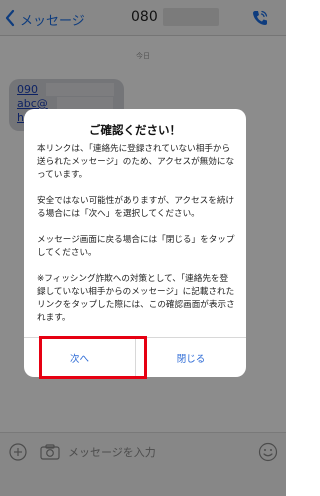 Image resolution: width=320 pixels, height=496 pixels. I want to click on dialog-title: ご確認ください！, so click(135, 130).